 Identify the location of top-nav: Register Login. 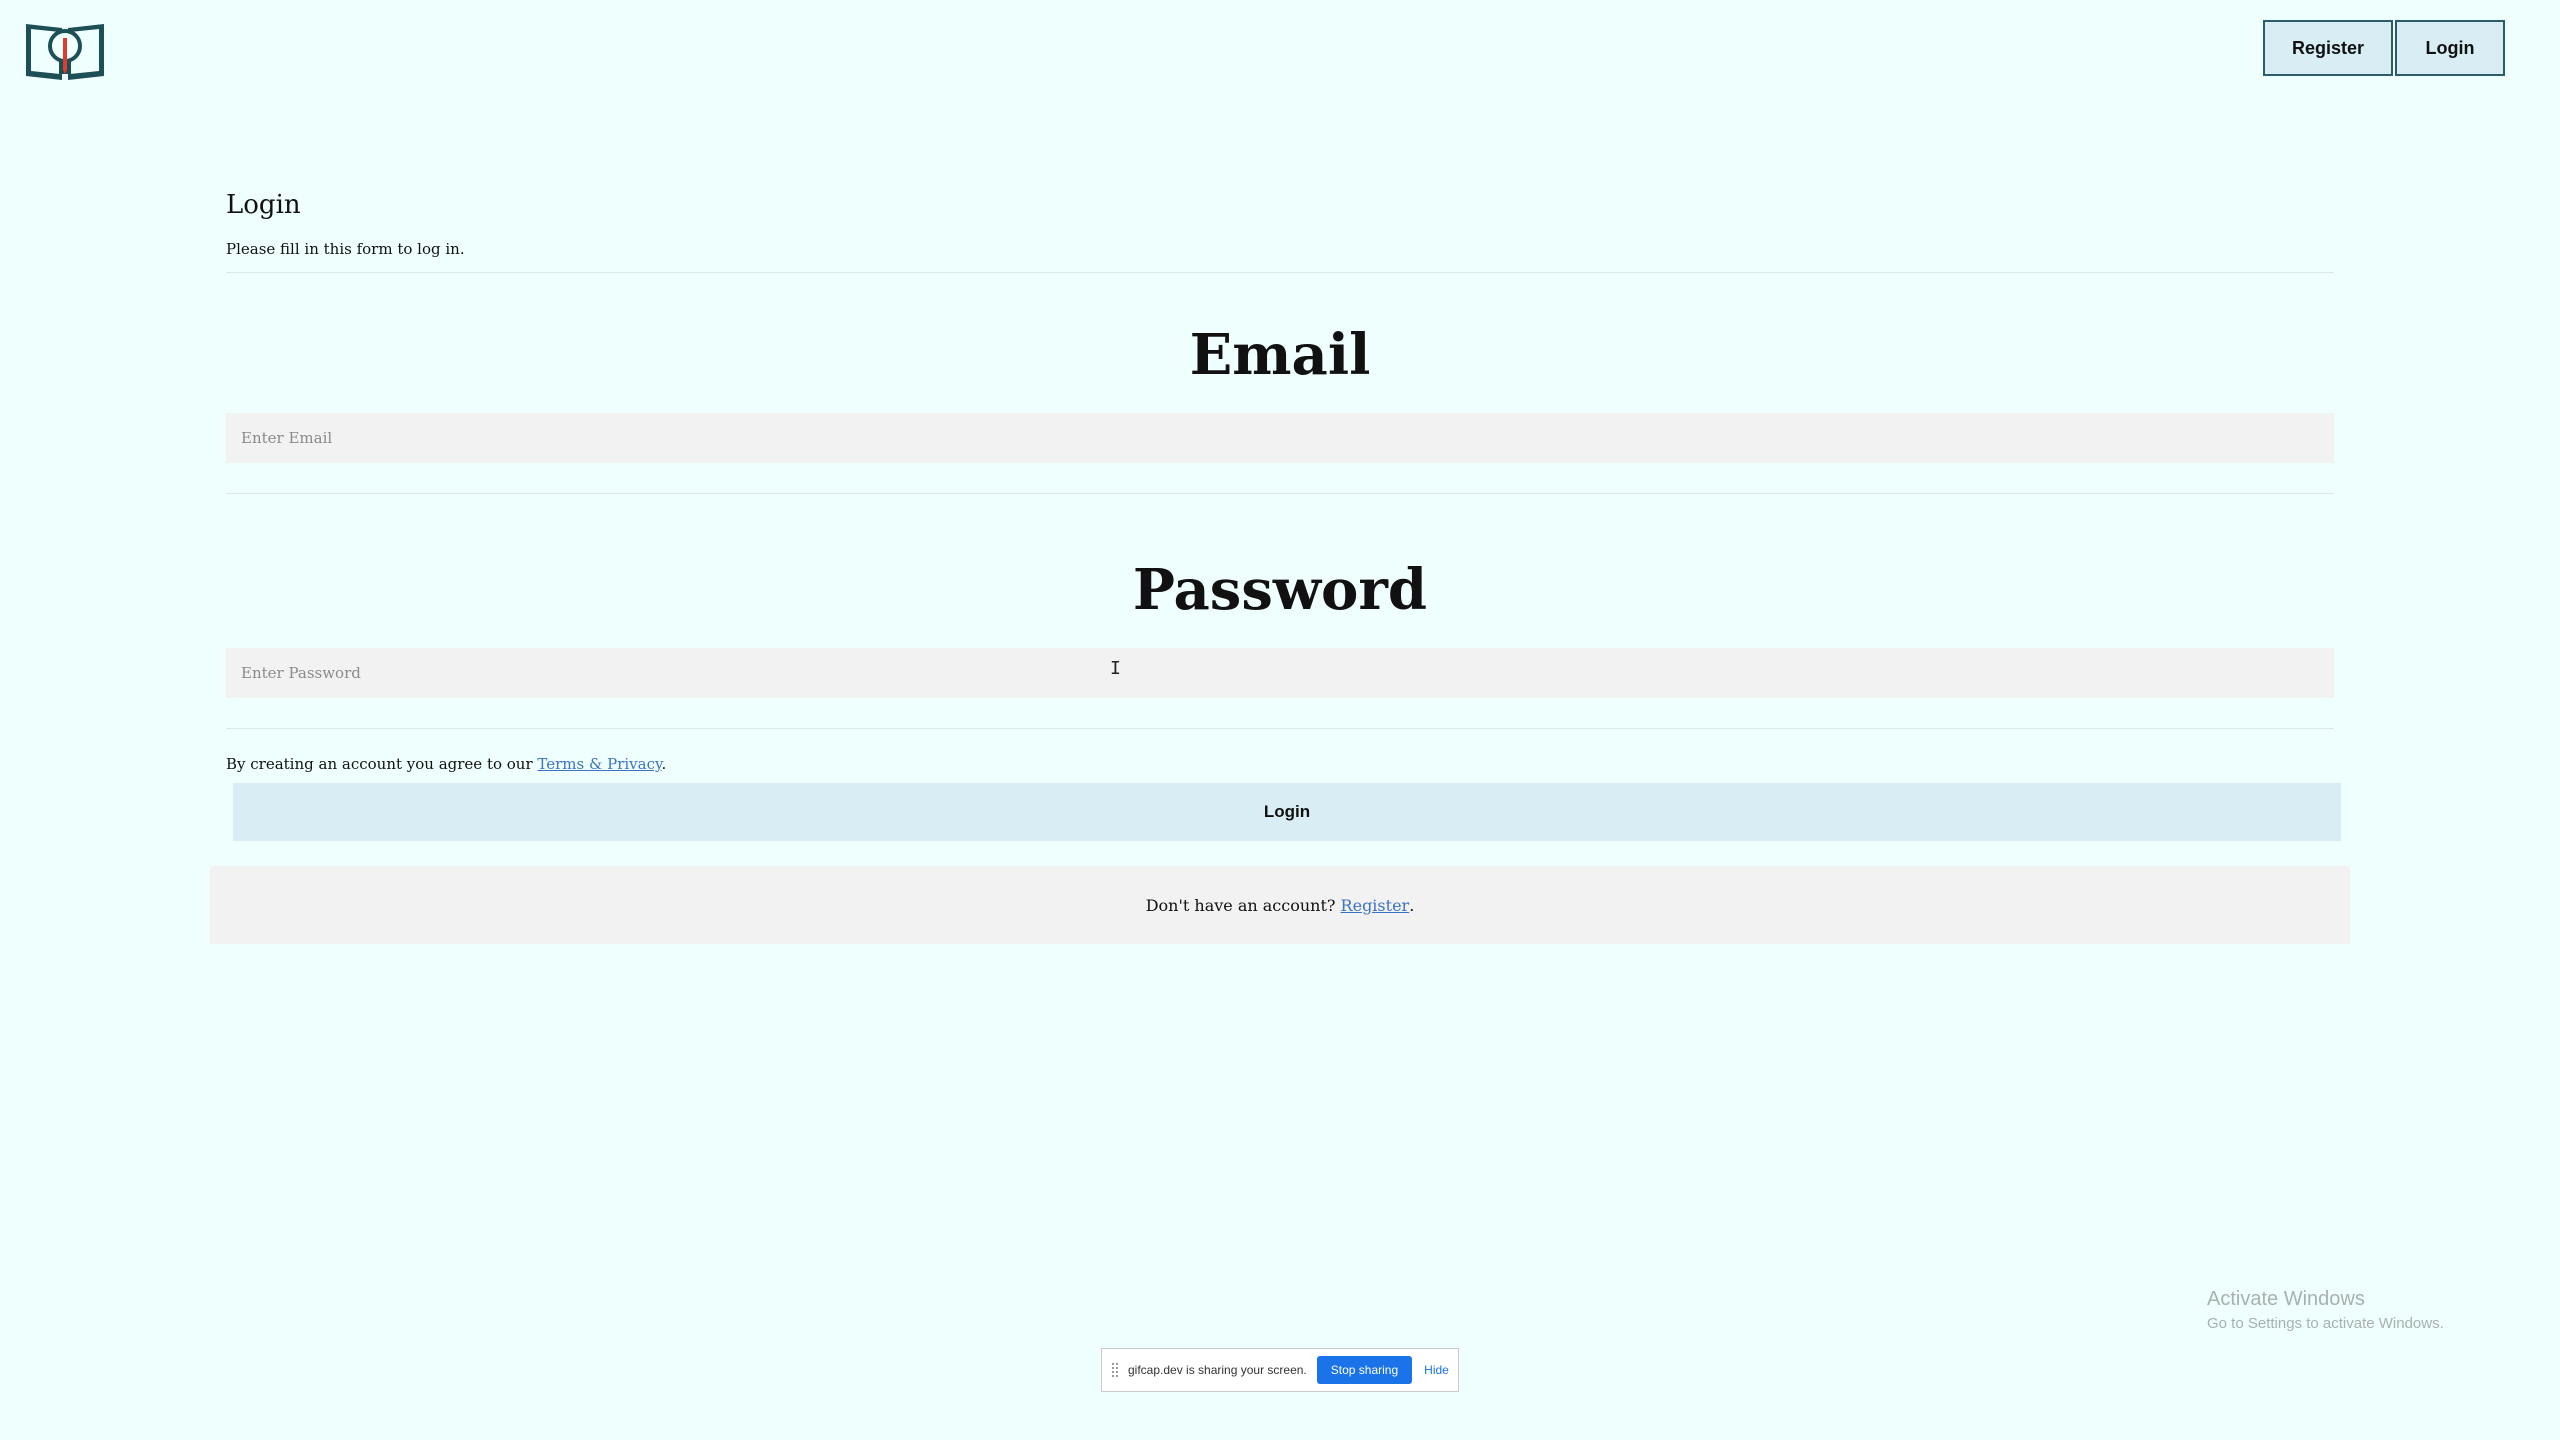
(2384, 48).